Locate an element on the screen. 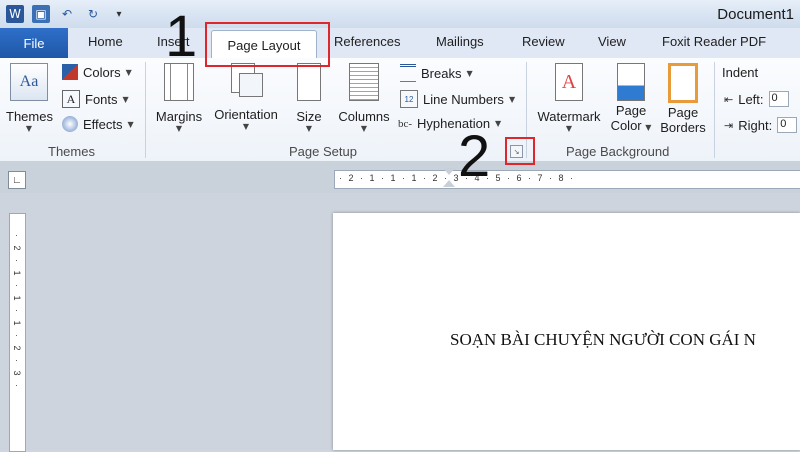 Image resolution: width=800 pixels, height=452 pixels. themes-button: Aa Themes ▼ is located at coordinates (29, 98).